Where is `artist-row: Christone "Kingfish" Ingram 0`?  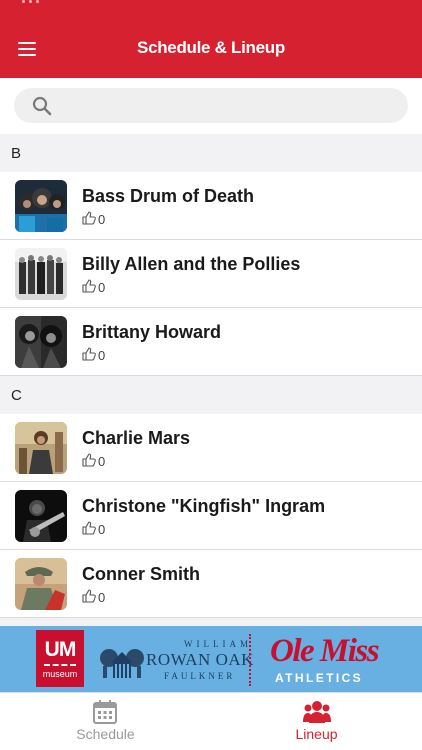 artist-row: Christone "Kingfish" Ingram 0 is located at coordinates (211, 516).